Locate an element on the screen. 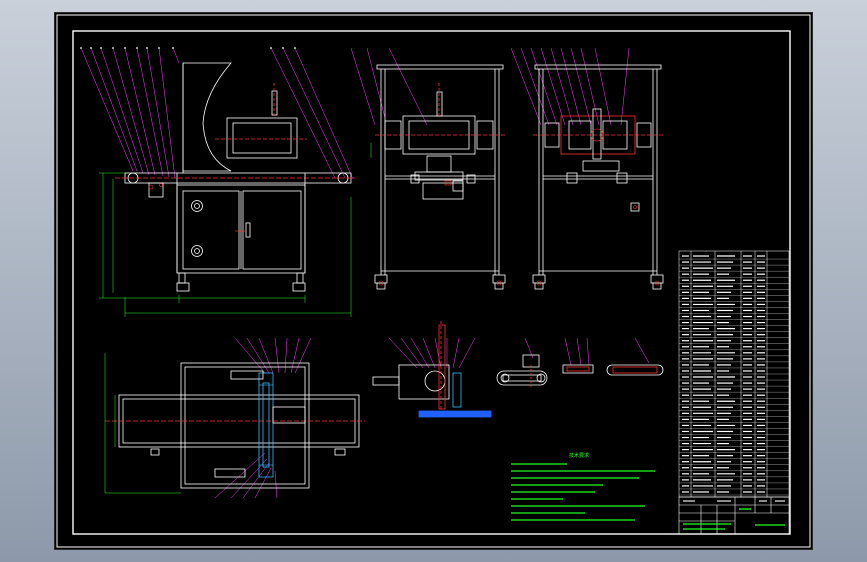  section-view-leaders is located at coordinates (570, 86).